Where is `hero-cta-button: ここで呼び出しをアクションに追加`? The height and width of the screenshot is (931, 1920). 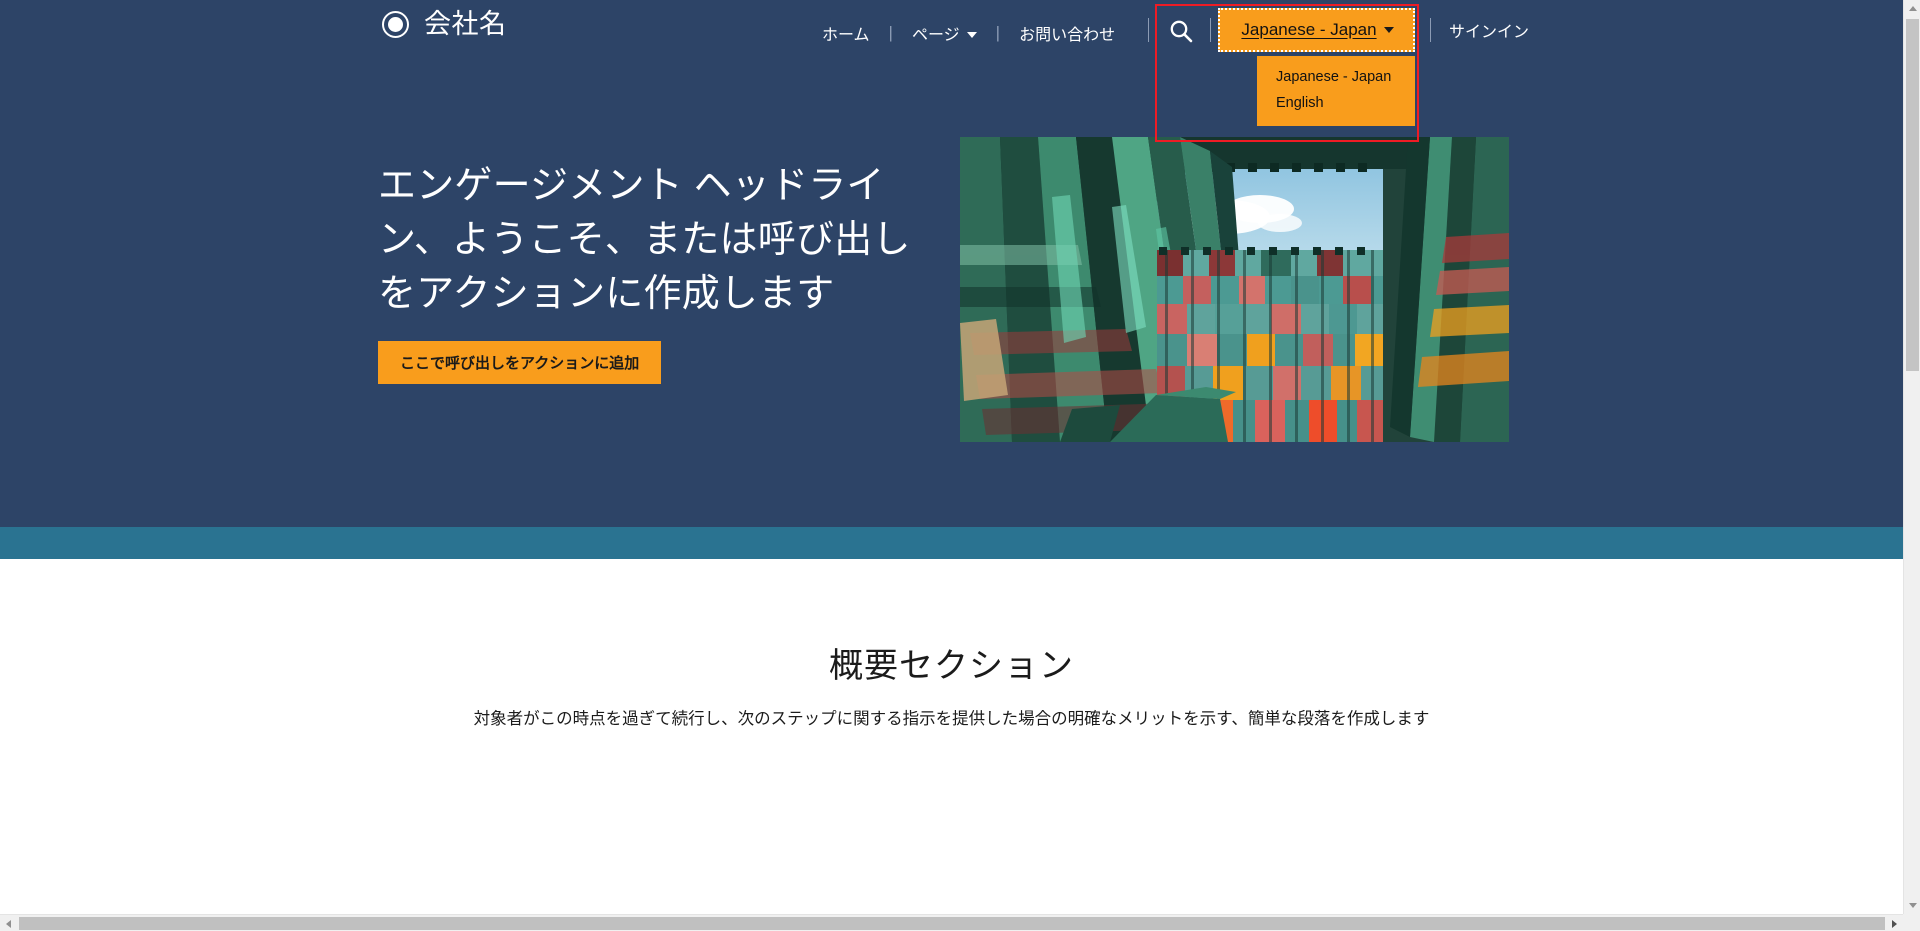 hero-cta-button: ここで呼び出しをアクションに追加 is located at coordinates (520, 362).